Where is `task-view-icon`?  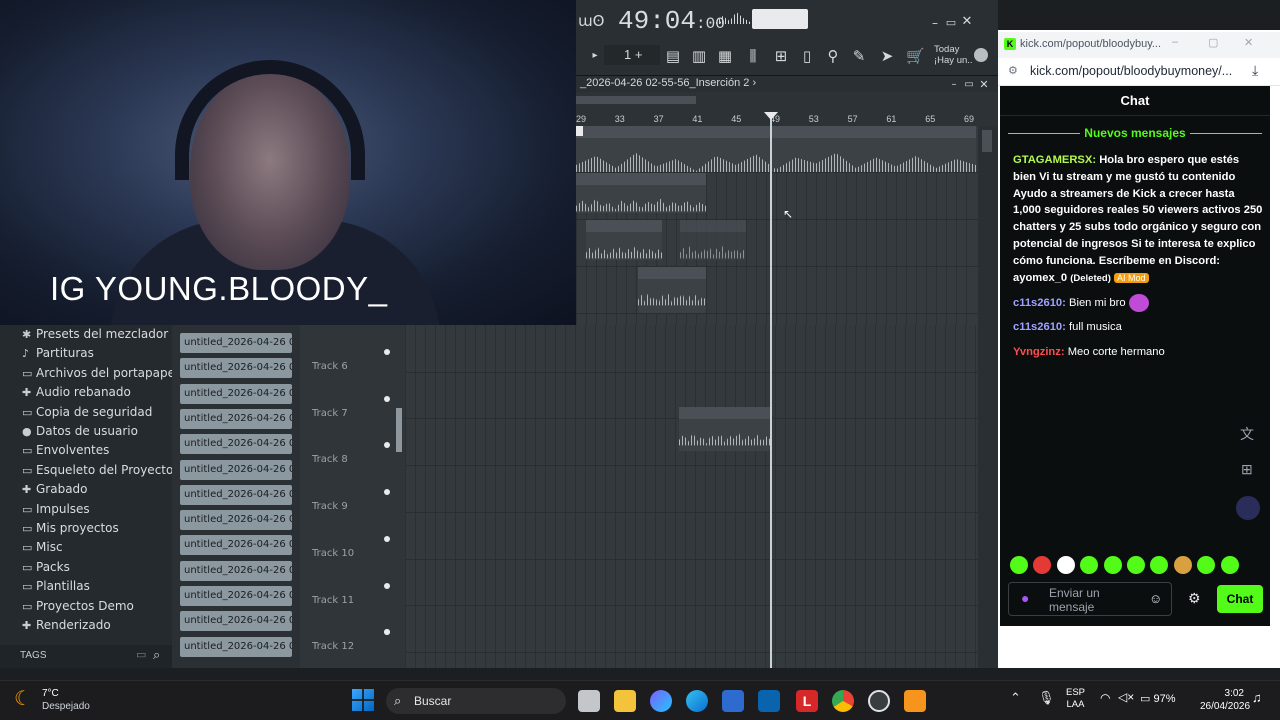 task-view-icon is located at coordinates (589, 701).